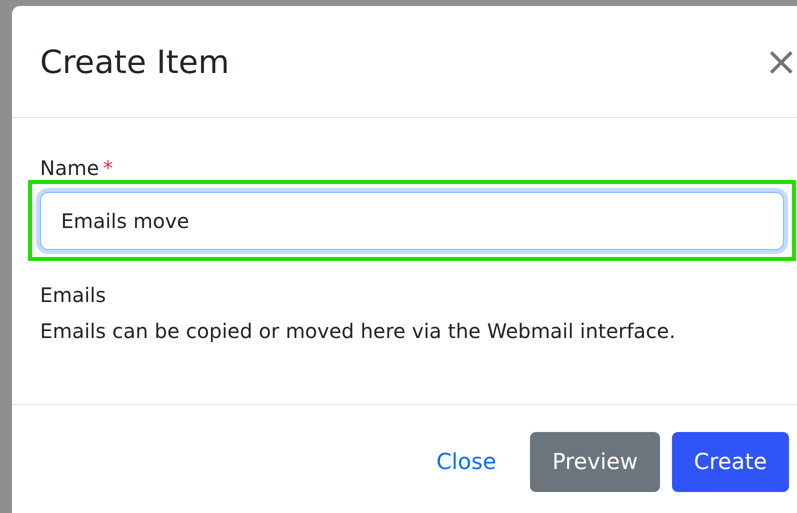 This screenshot has width=797, height=513. Describe the element at coordinates (466, 462) in the screenshot. I see `close-link: Close` at that location.